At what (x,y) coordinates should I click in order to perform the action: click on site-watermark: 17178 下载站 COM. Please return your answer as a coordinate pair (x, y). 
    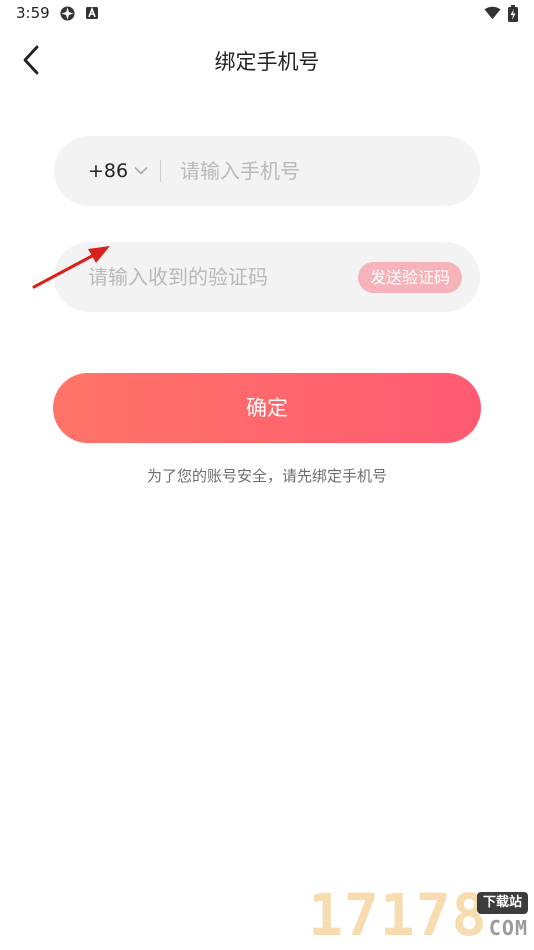
    Looking at the image, I should click on (419, 915).